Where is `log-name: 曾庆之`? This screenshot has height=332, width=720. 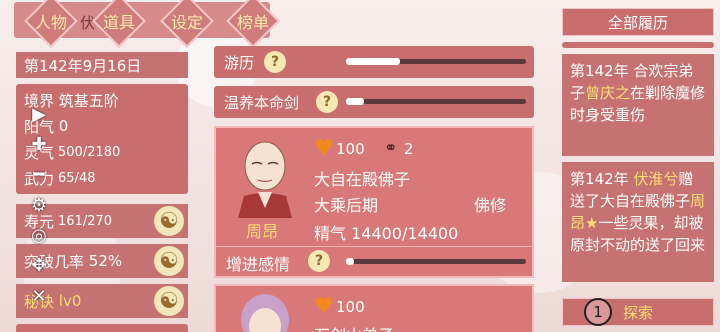 log-name: 曾庆之 is located at coordinates (608, 93).